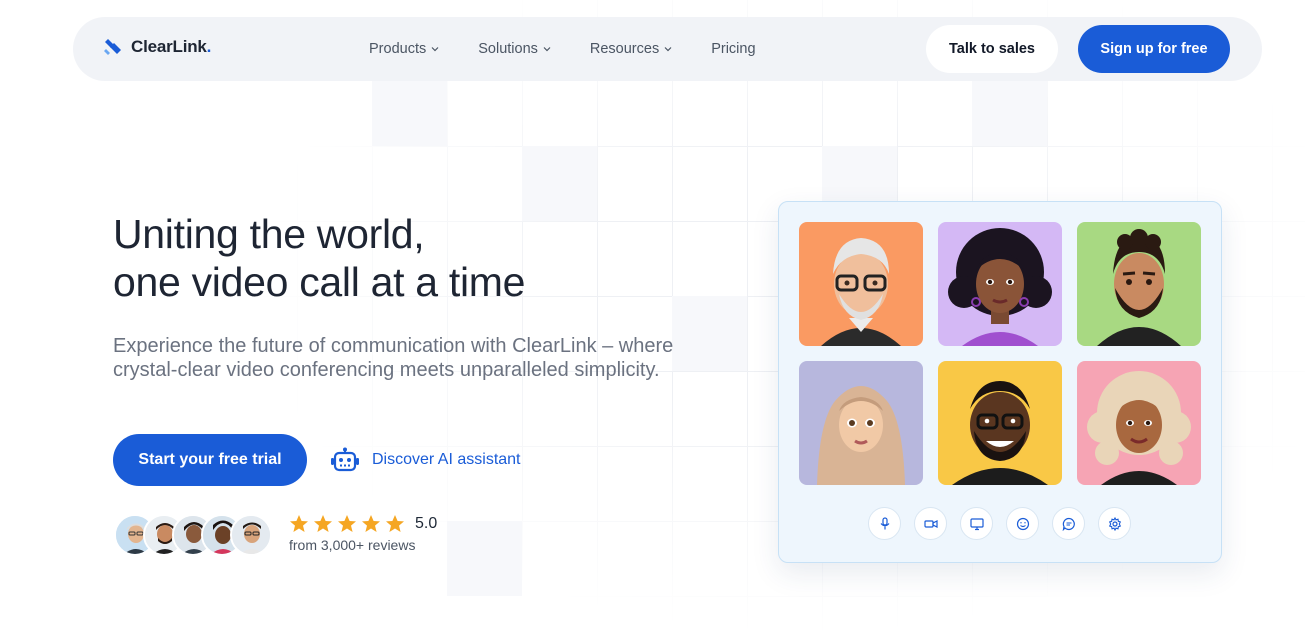  I want to click on headline-line-1: Uniting the world,, so click(269, 234).